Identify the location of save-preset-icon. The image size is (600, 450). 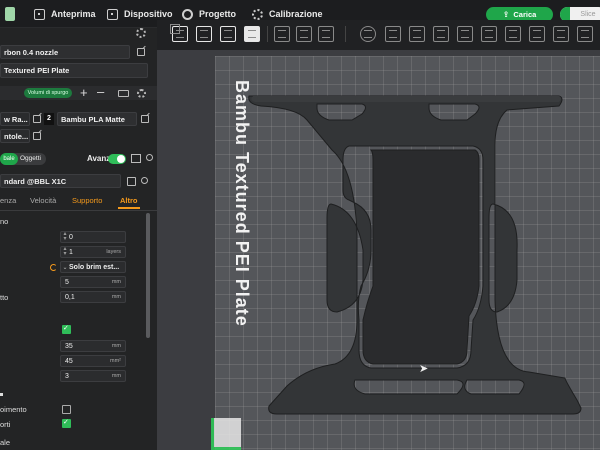
(131, 181).